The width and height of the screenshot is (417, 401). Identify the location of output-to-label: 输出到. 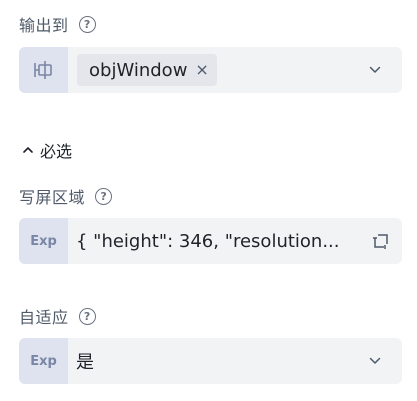
(44, 25).